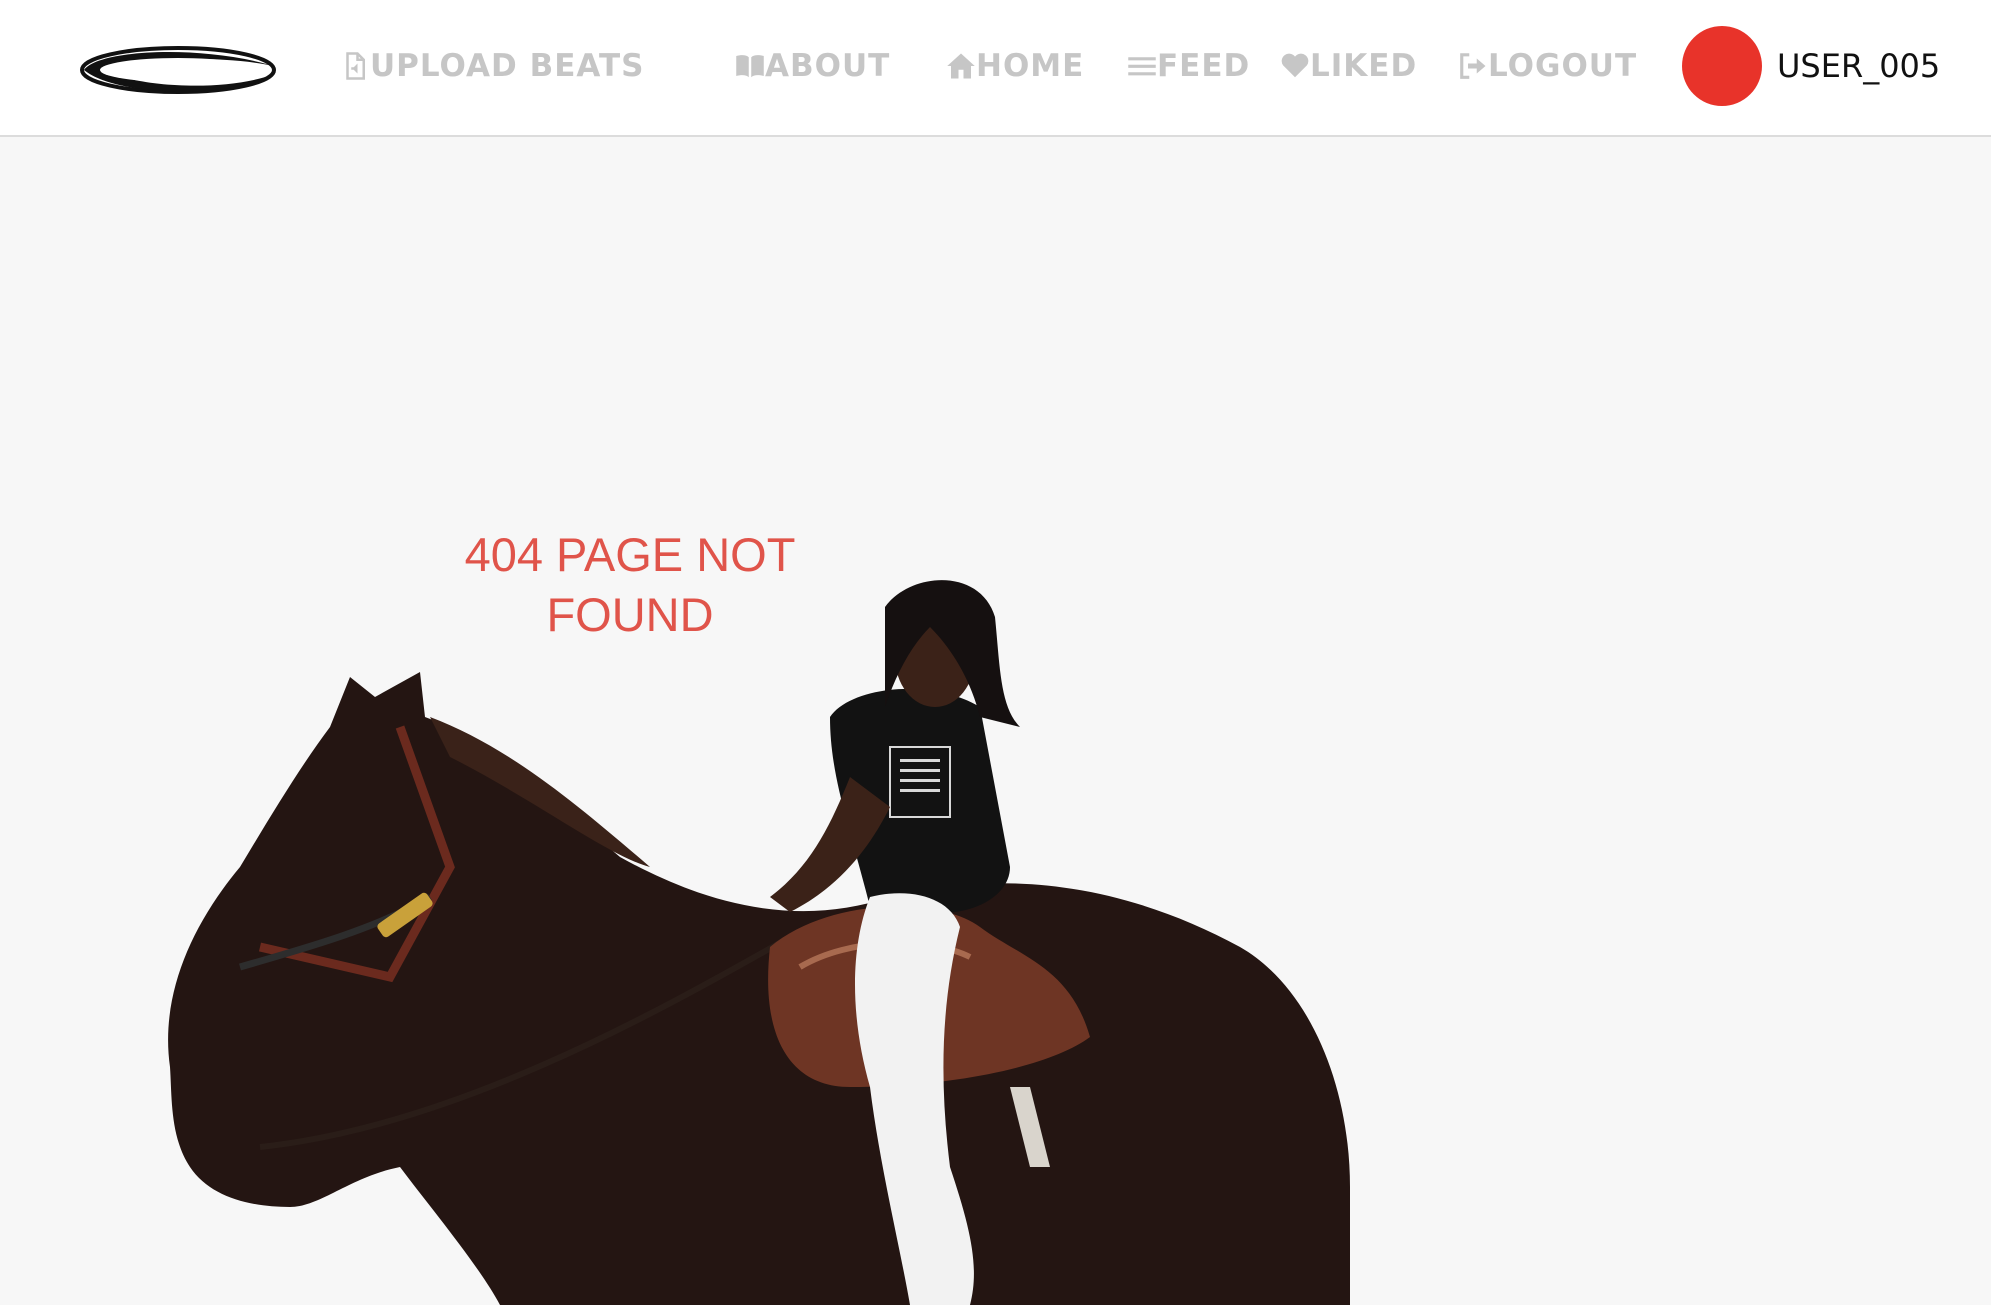 This screenshot has width=1991, height=1305. I want to click on nav-home: HOME, so click(1015, 66).